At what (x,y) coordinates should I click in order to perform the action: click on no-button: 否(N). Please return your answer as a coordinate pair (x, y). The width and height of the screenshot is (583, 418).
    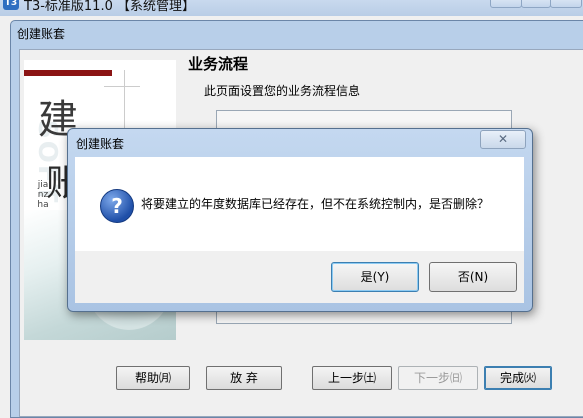
    Looking at the image, I should click on (473, 277).